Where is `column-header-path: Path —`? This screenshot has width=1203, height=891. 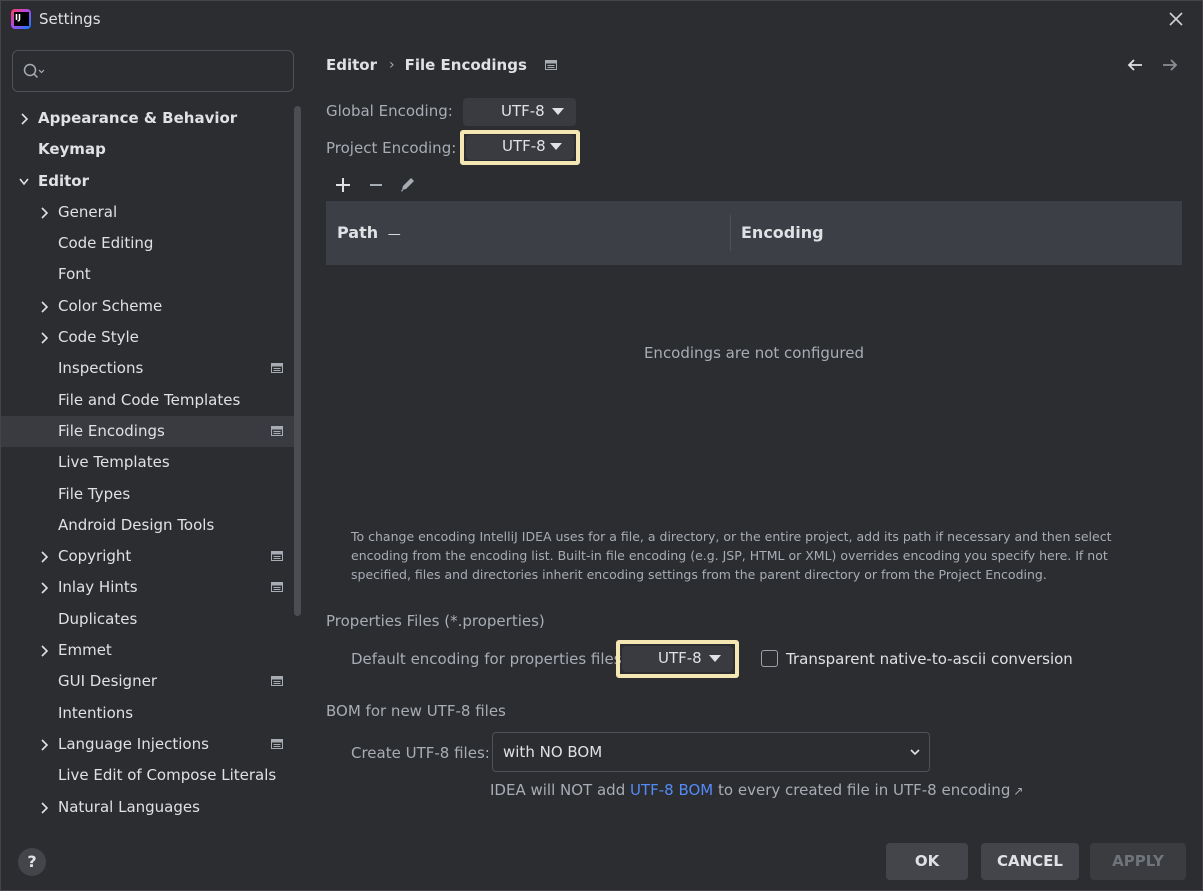
column-header-path: Path — is located at coordinates (369, 232).